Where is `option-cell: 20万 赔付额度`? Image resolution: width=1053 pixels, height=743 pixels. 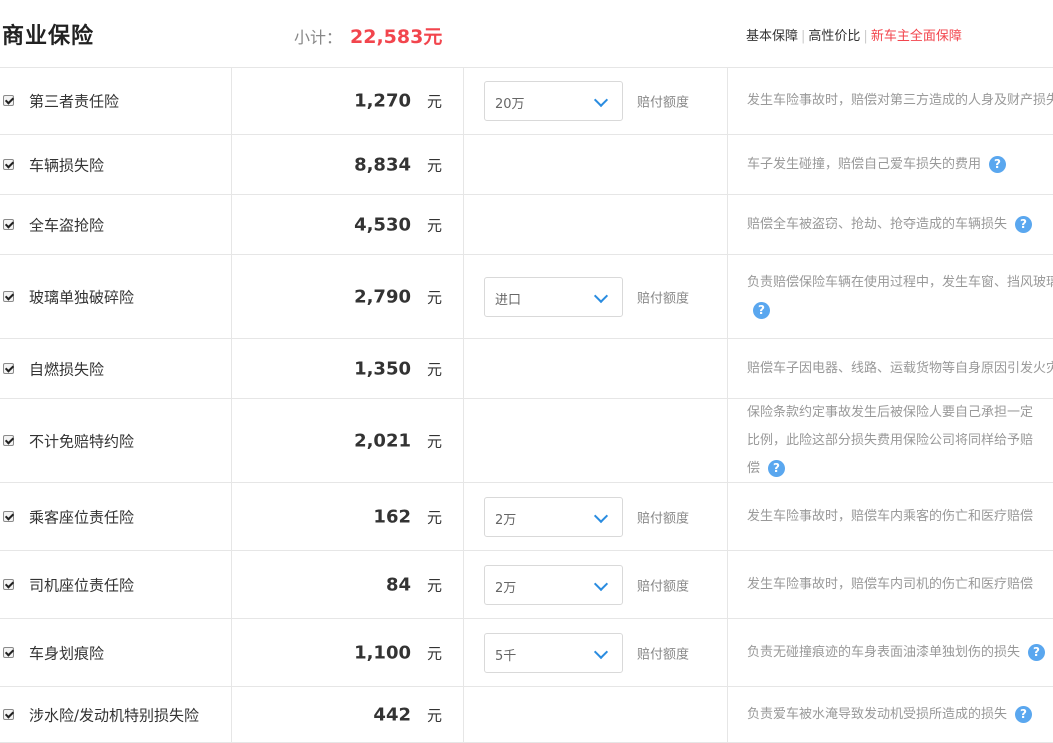
option-cell: 20万 赔付额度 is located at coordinates (596, 101).